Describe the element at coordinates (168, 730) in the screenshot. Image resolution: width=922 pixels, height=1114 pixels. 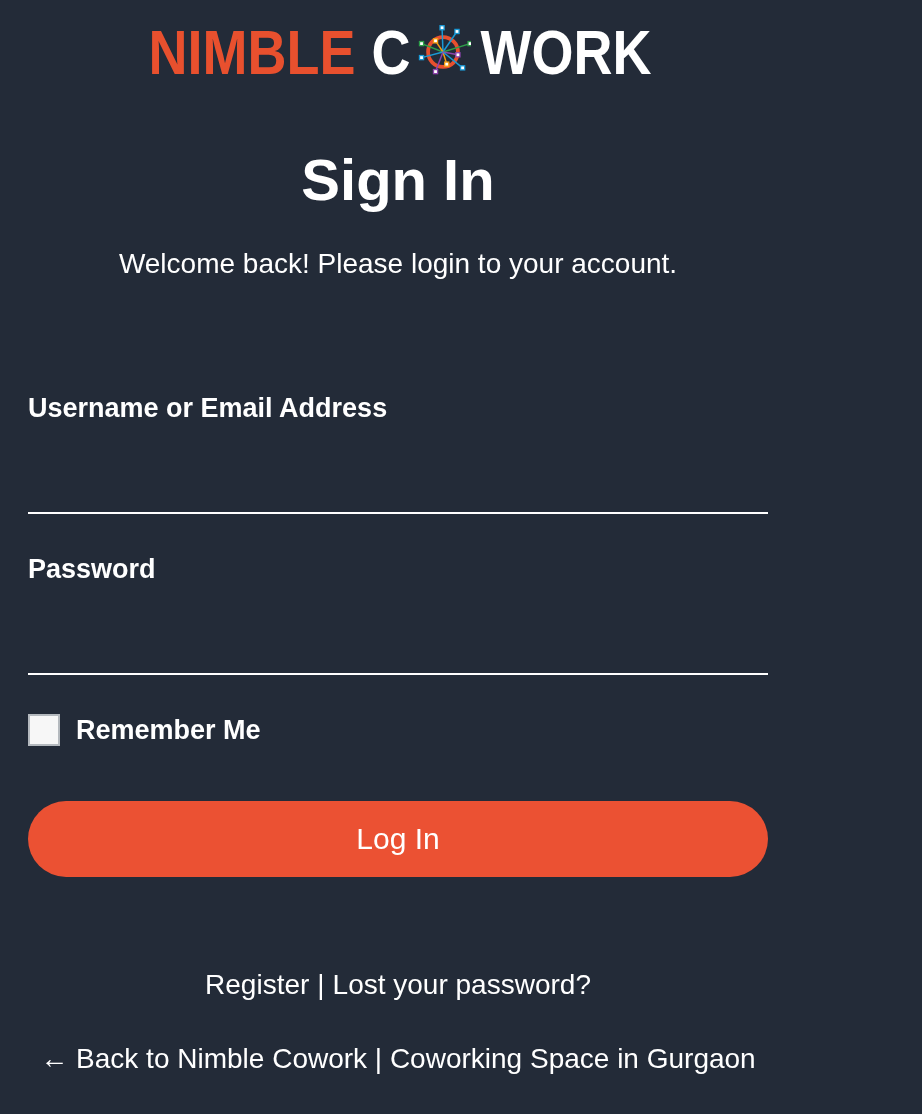
I see `checkbox-label: Remember Me` at that location.